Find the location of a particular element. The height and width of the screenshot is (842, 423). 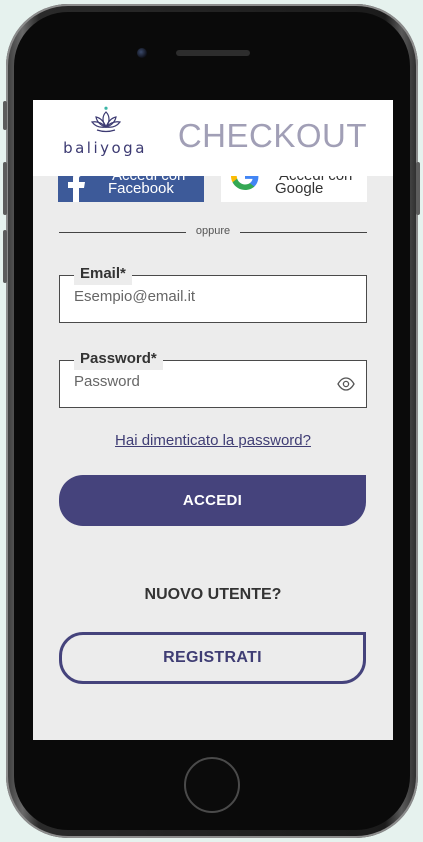

email-input is located at coordinates (199, 296).